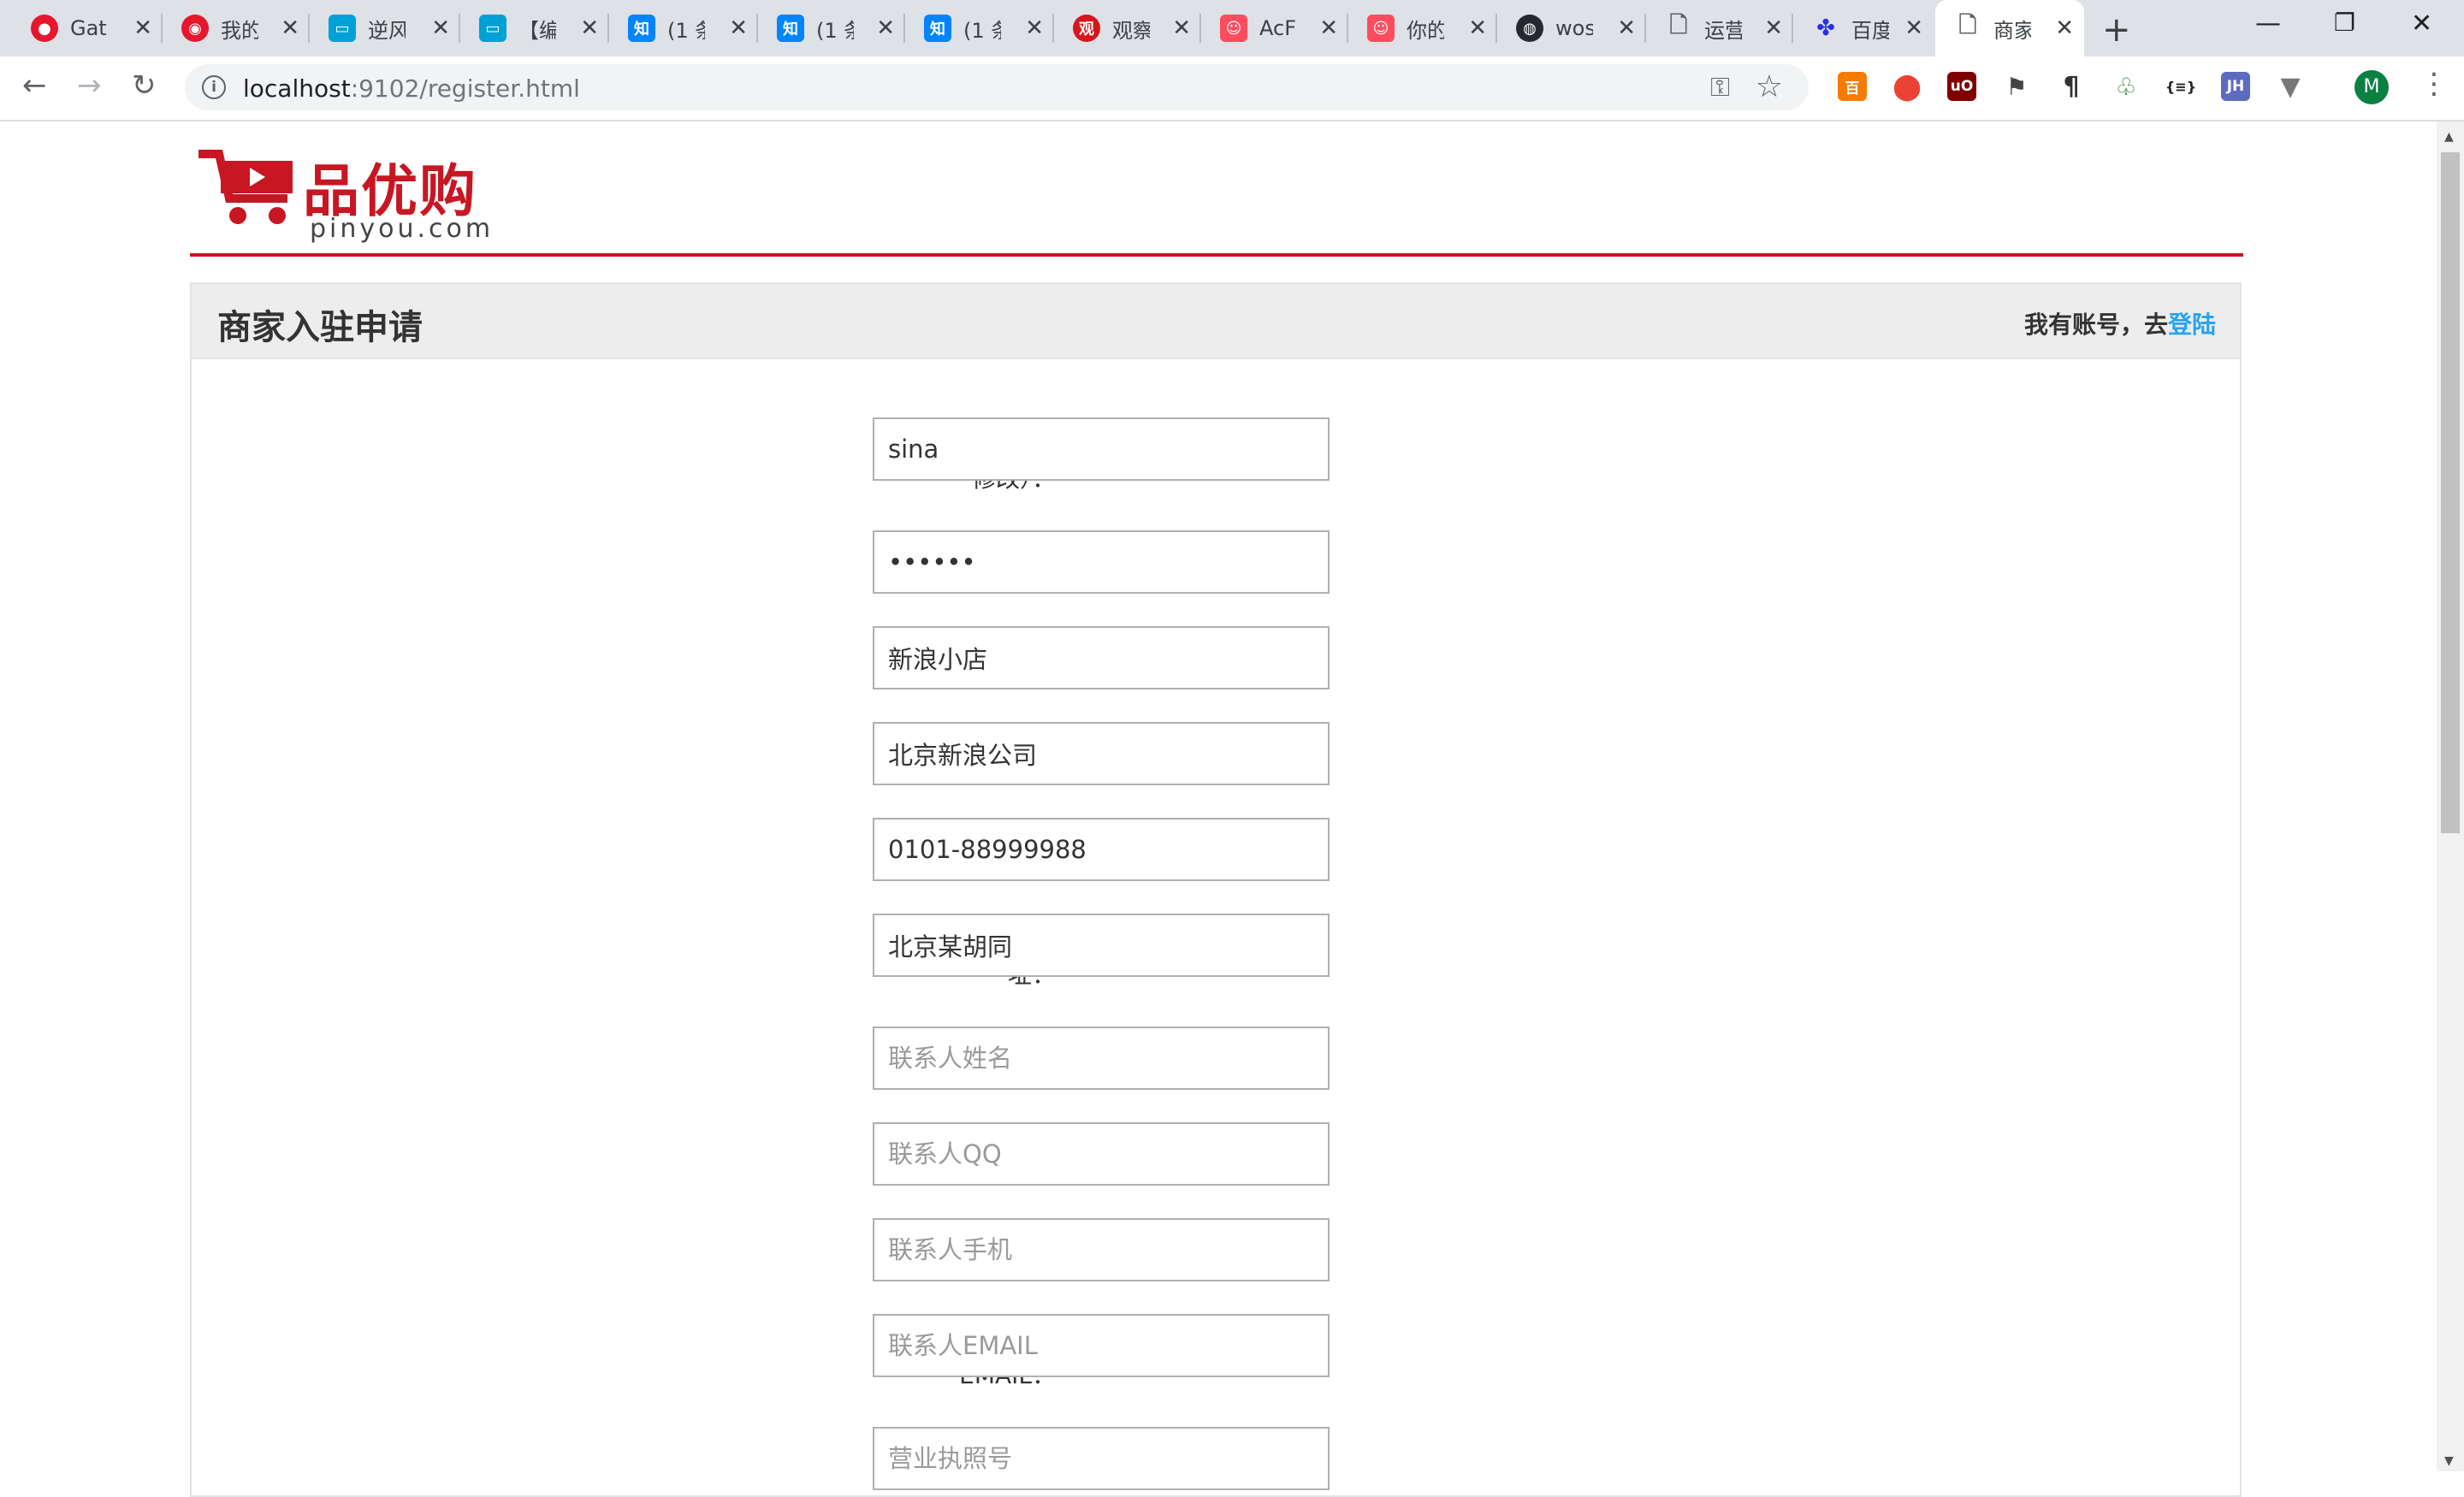 The image size is (2464, 1497). I want to click on panel-header: 商家入驻申请 我有账号，去登陆, so click(1216, 321).